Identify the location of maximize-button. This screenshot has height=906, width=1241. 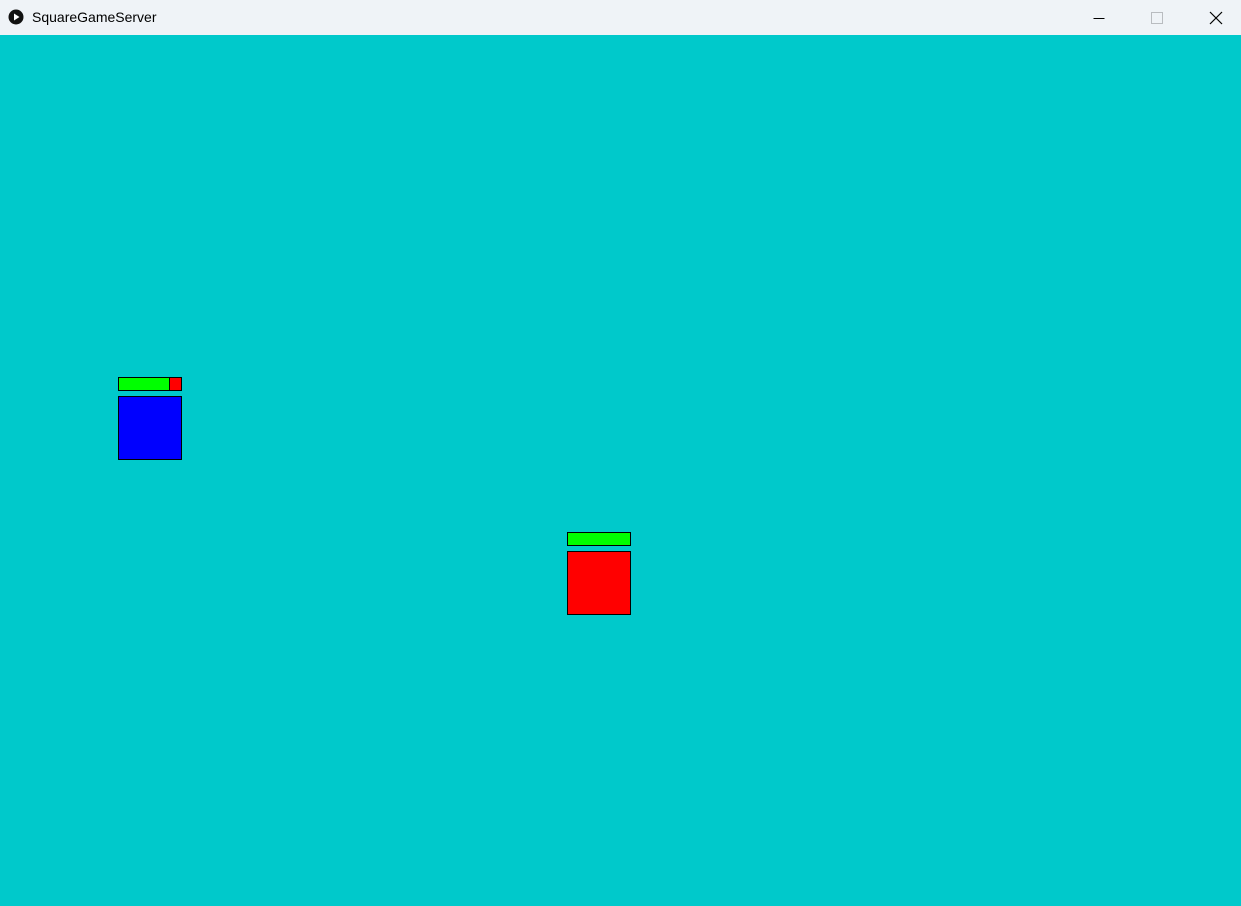
(1157, 17).